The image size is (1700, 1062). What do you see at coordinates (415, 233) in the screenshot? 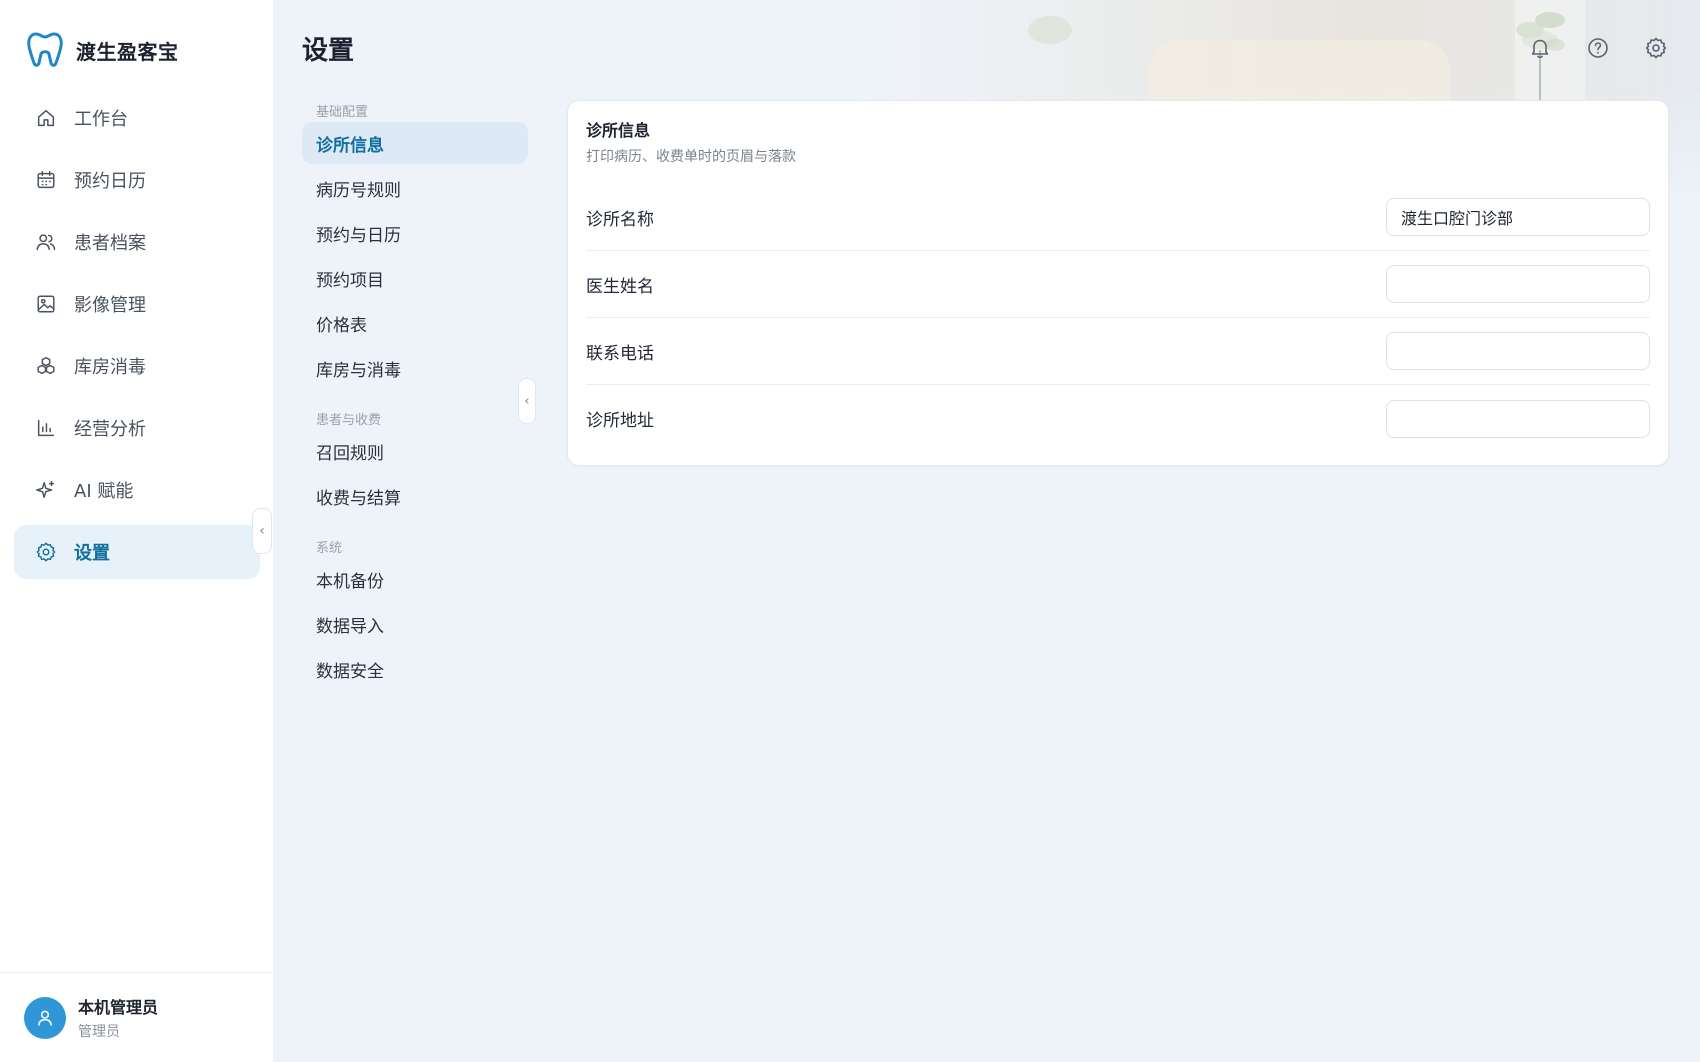
I see `subnav-item-appointment-calendar: 预约与日历` at bounding box center [415, 233].